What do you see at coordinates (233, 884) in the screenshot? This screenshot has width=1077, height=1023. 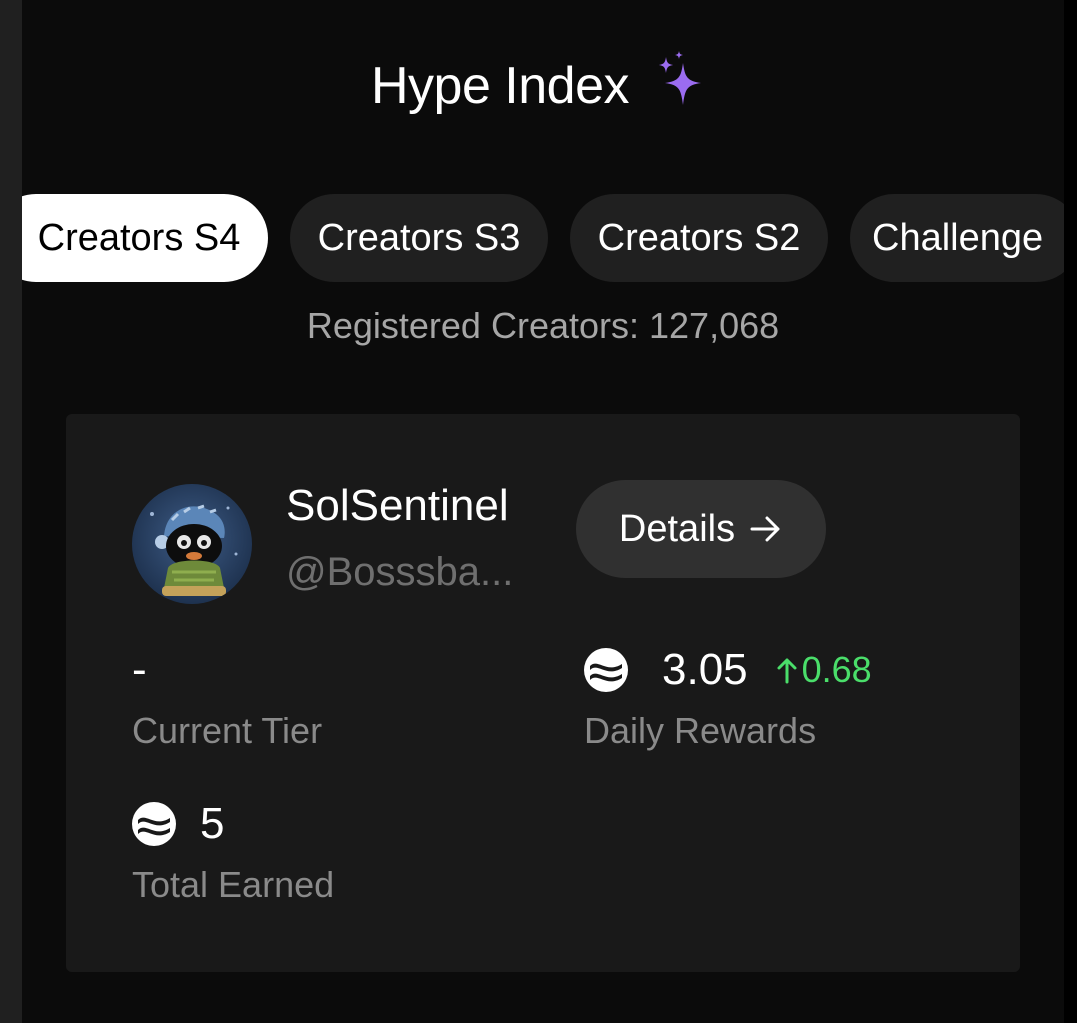 I see `total-earned-label: Total Earned` at bounding box center [233, 884].